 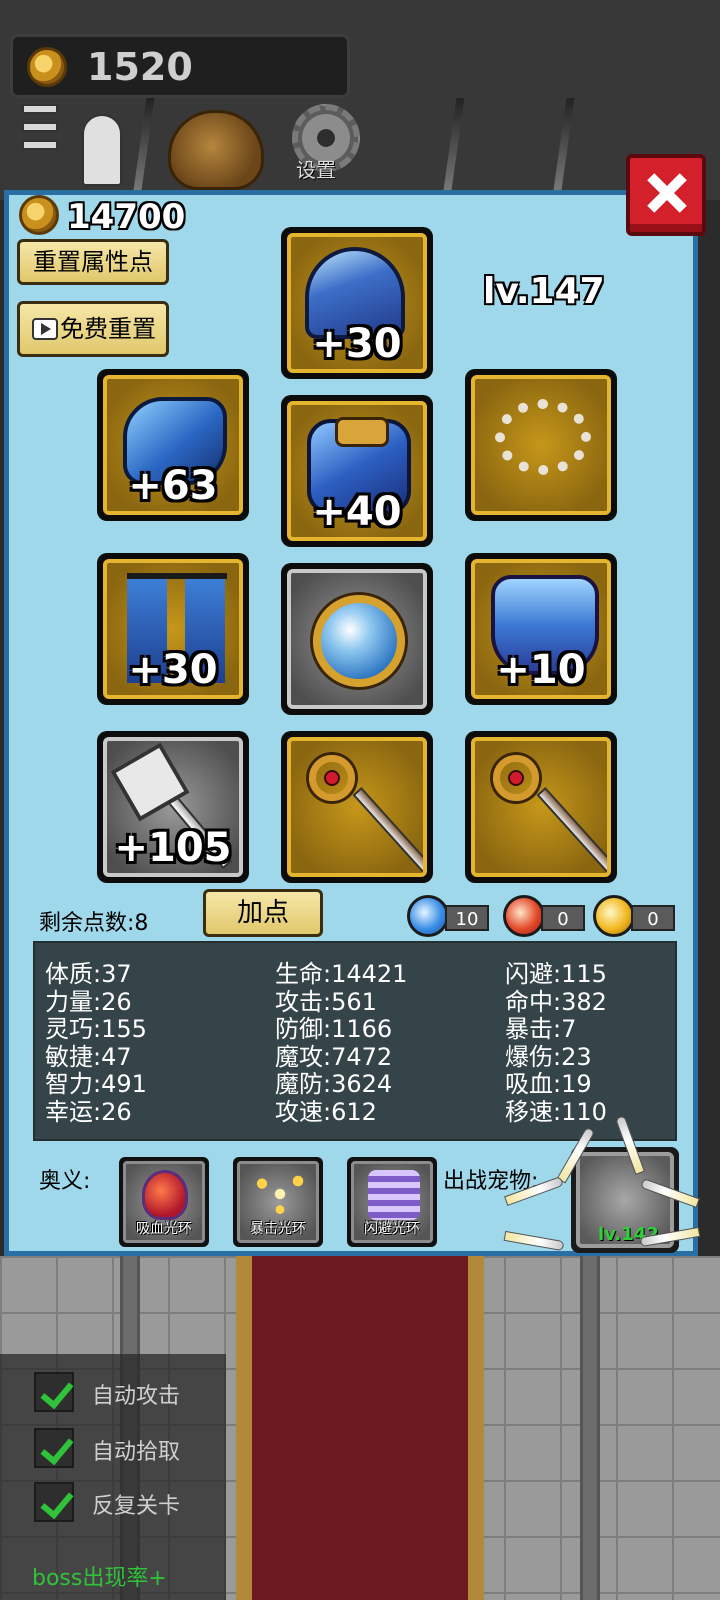 What do you see at coordinates (544, 291) in the screenshot?
I see `player-level: lv.147` at bounding box center [544, 291].